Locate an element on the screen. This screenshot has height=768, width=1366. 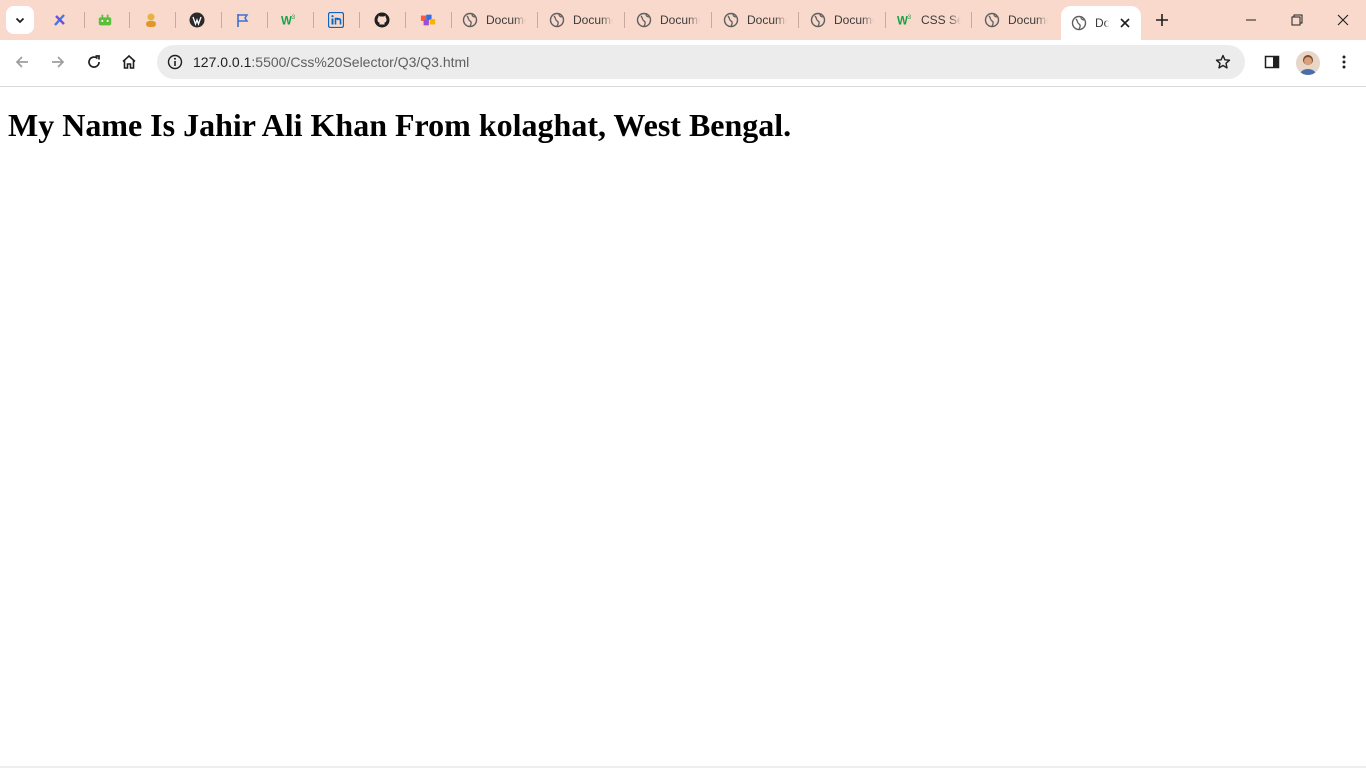
star-icon is located at coordinates (1223, 61).